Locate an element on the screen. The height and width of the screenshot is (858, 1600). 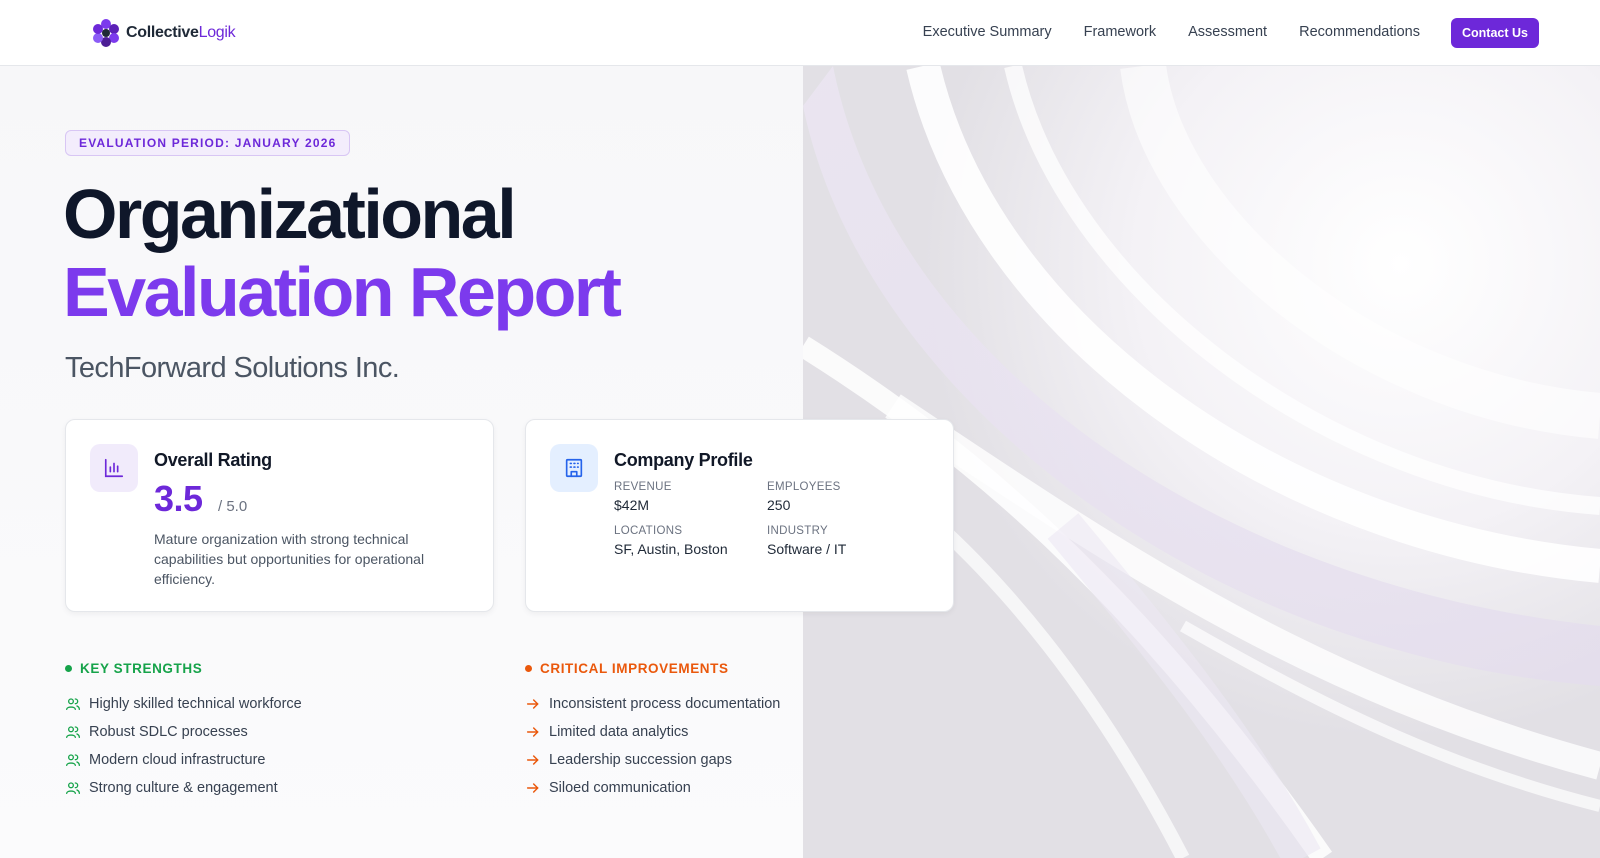
bar-chart-icon is located at coordinates (114, 468).